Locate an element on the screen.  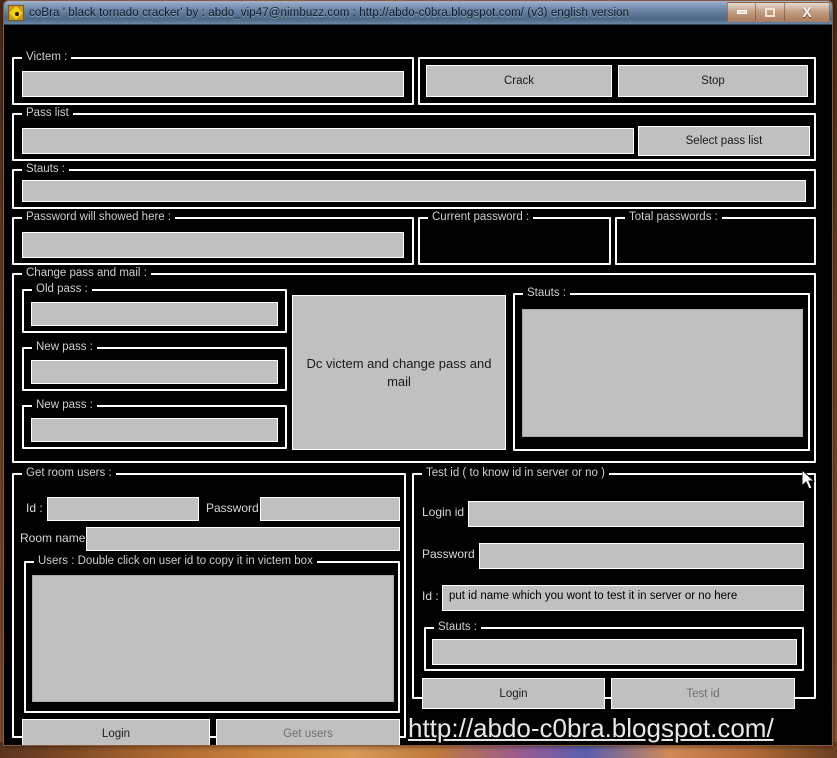
change-pass-status-group: Stauts : is located at coordinates (661, 369).